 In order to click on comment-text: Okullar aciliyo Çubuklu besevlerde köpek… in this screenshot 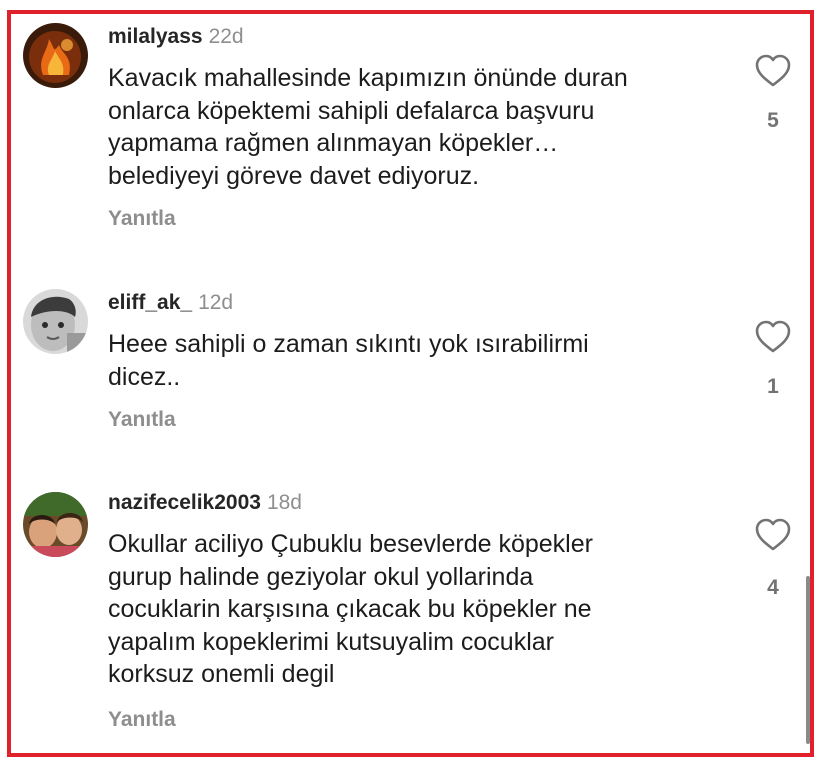, I will do `click(350, 609)`.